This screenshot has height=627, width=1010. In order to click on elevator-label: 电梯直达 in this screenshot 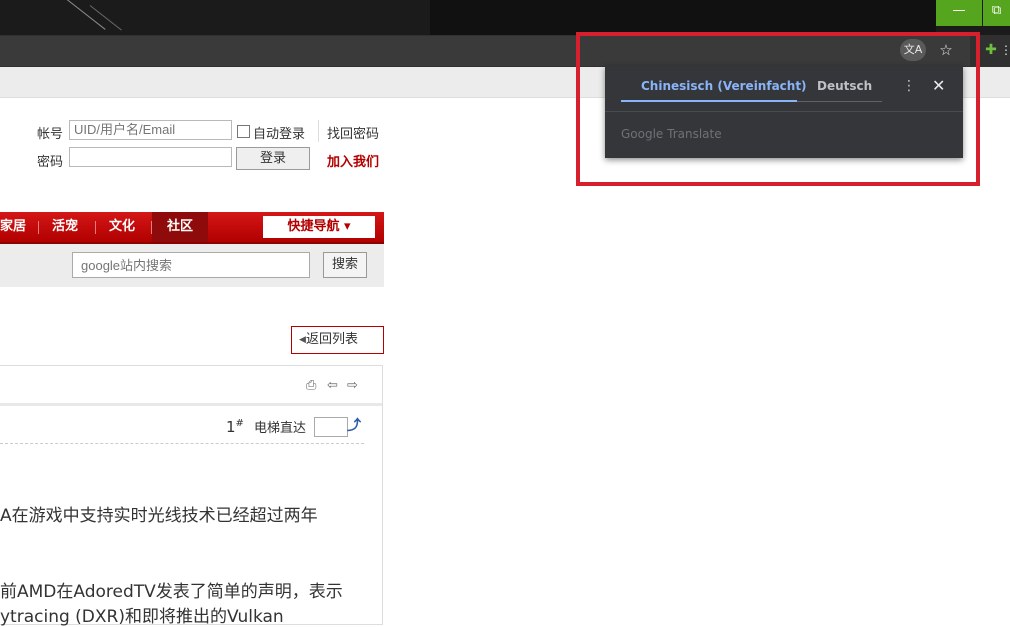, I will do `click(280, 428)`.